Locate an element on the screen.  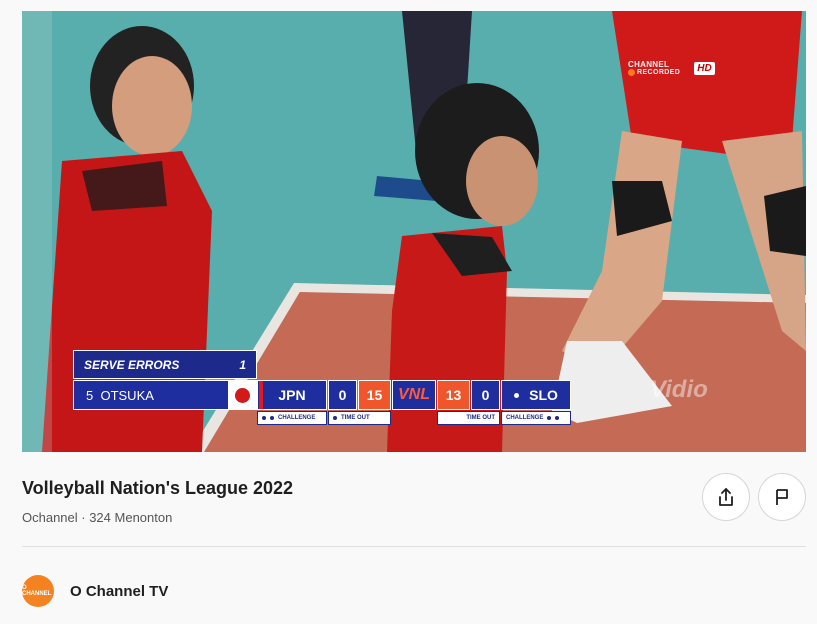
home-timeout: TIME OUT is located at coordinates (359, 418).